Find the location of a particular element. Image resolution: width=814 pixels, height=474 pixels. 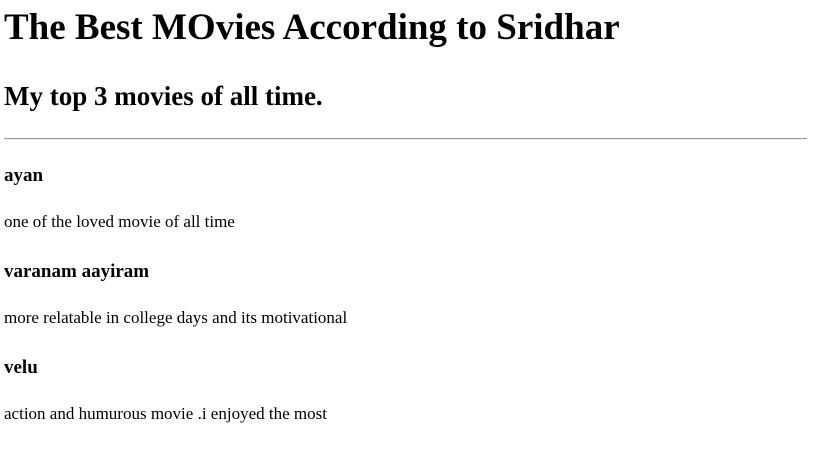

page-title: The Best MOvies According to Sridhar is located at coordinates (312, 27).